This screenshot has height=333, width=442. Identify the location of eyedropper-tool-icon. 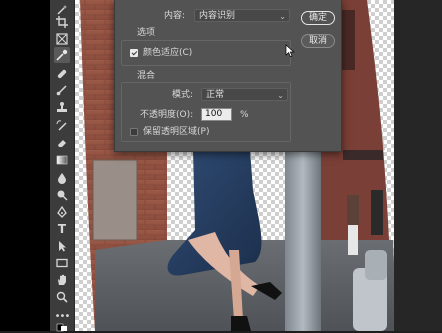
(62, 55).